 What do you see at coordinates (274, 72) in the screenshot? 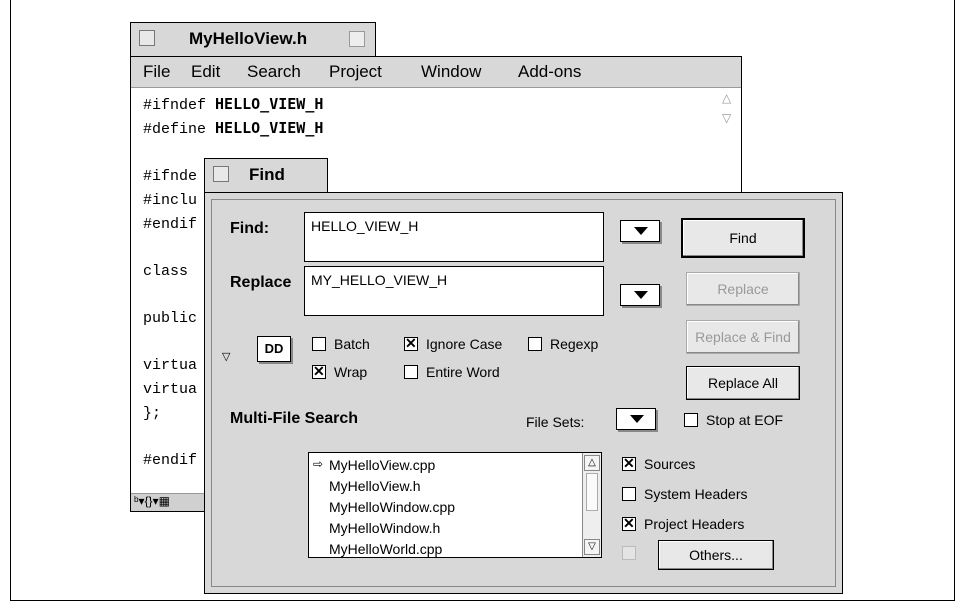
I see `menu-search: Search` at bounding box center [274, 72].